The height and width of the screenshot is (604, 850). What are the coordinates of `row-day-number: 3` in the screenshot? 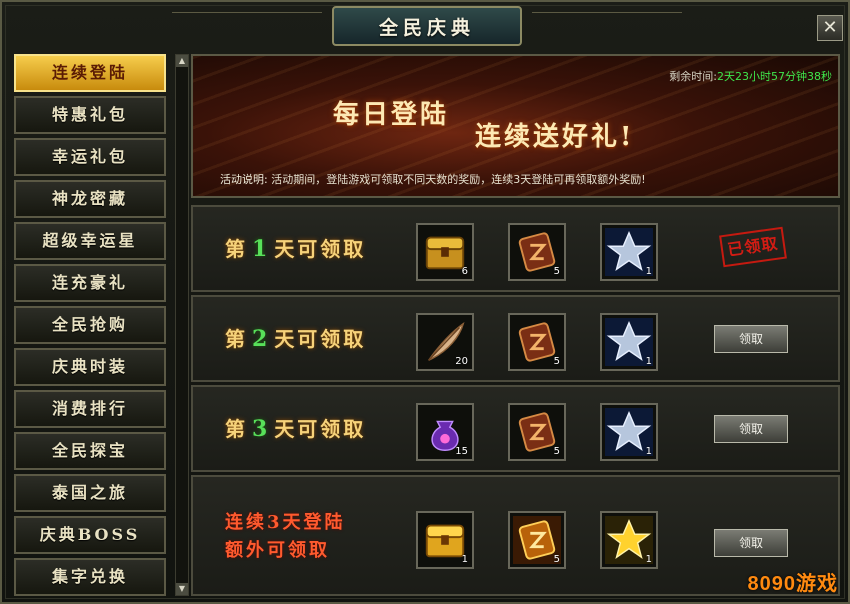 It's located at (261, 429).